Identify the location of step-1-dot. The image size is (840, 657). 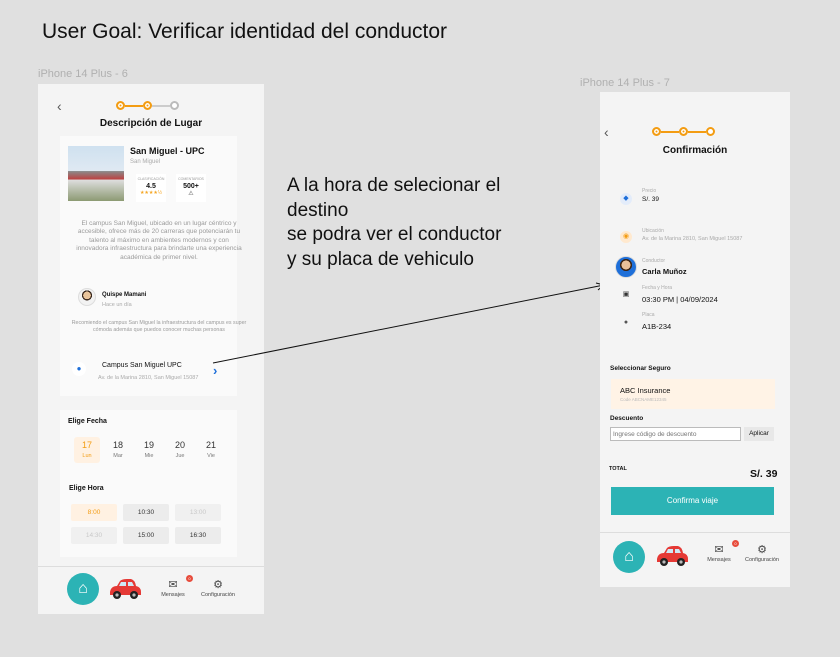
(656, 131).